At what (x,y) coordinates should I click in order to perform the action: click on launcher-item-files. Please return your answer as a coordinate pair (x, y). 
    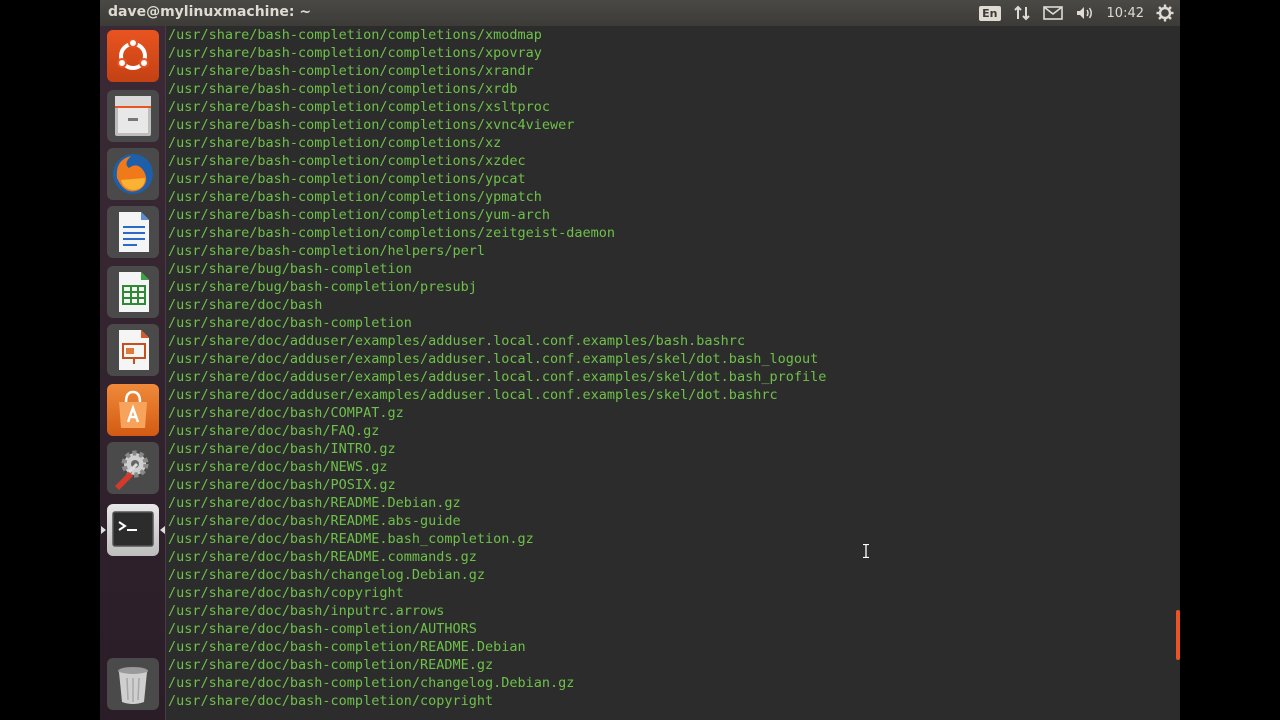
    Looking at the image, I should click on (133, 116).